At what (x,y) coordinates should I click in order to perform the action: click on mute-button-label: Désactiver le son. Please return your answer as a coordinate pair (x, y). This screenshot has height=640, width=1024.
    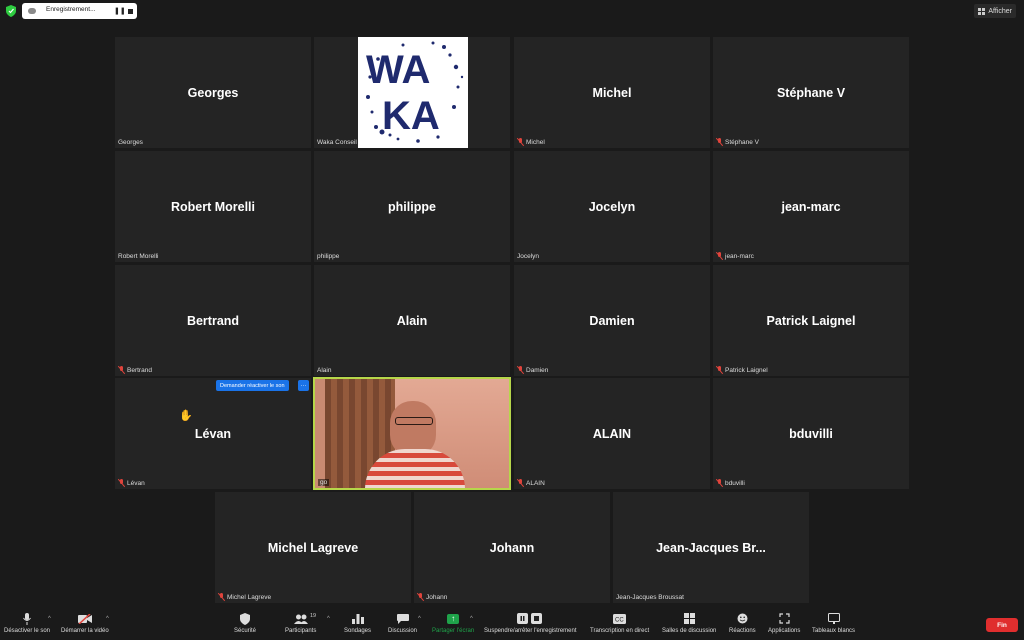
    Looking at the image, I should click on (27, 631).